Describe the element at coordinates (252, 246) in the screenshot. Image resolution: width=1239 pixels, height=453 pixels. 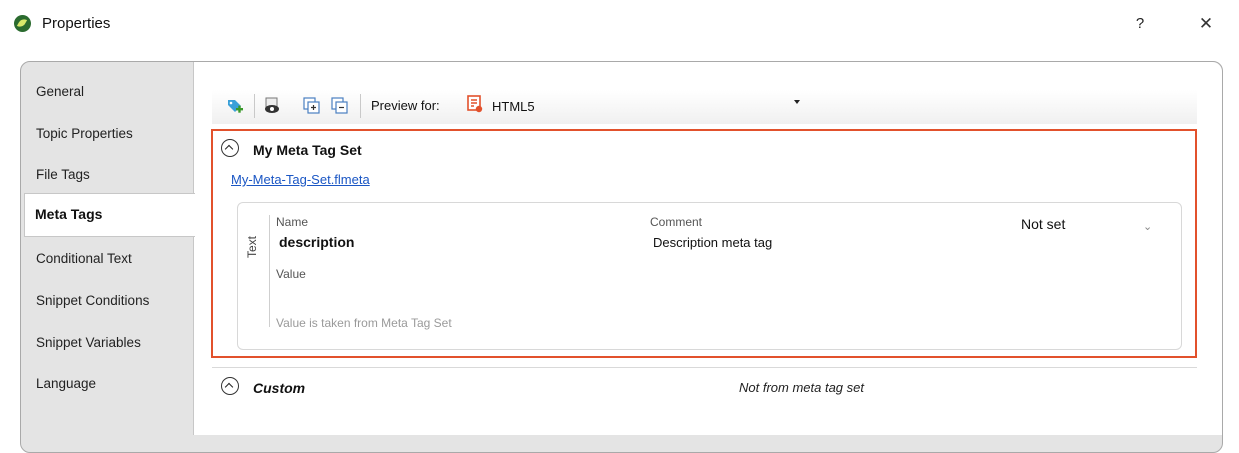
I see `tag-group-label: Text` at that location.